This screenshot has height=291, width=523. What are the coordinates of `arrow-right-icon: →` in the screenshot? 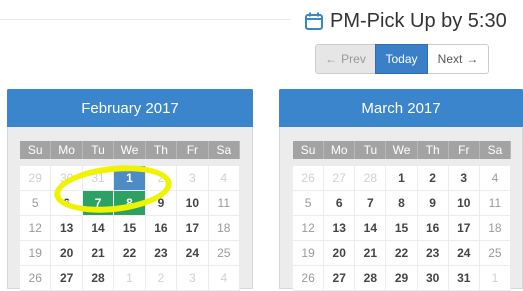 It's located at (472, 59).